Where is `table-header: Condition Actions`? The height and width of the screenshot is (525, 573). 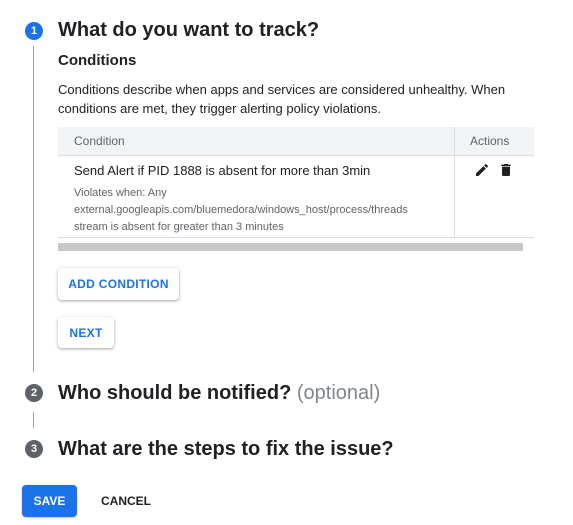
table-header: Condition Actions is located at coordinates (296, 141).